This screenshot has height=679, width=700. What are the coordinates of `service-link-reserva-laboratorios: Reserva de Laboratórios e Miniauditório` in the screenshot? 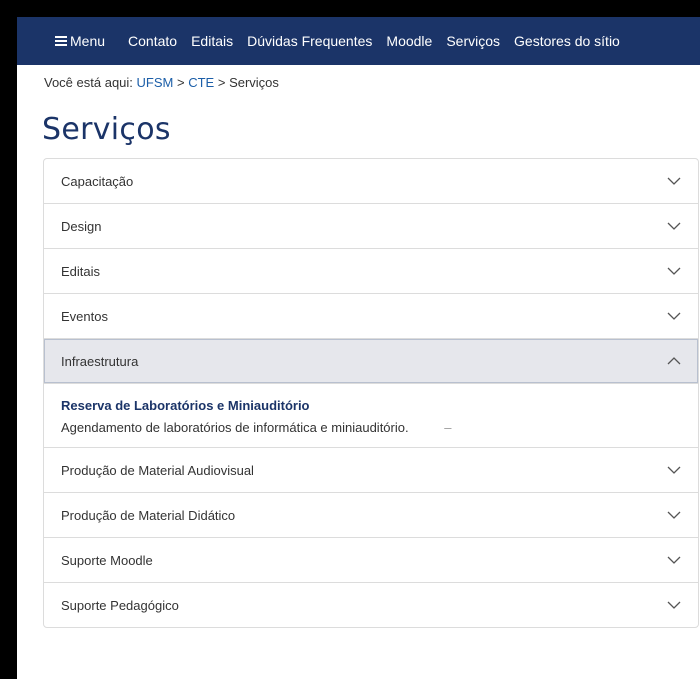 It's located at (371, 405).